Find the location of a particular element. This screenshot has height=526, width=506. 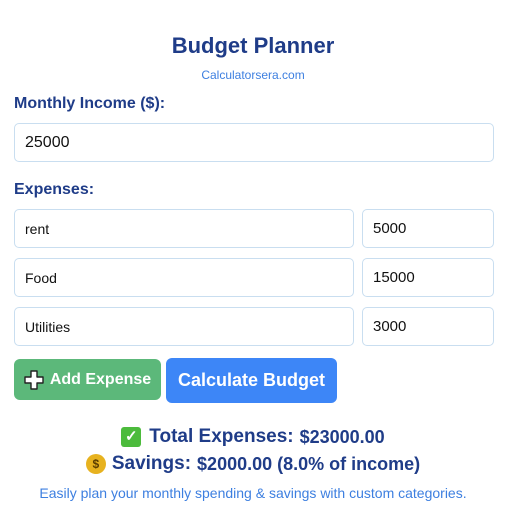

add-expense-label: Add Expense is located at coordinates (100, 379).